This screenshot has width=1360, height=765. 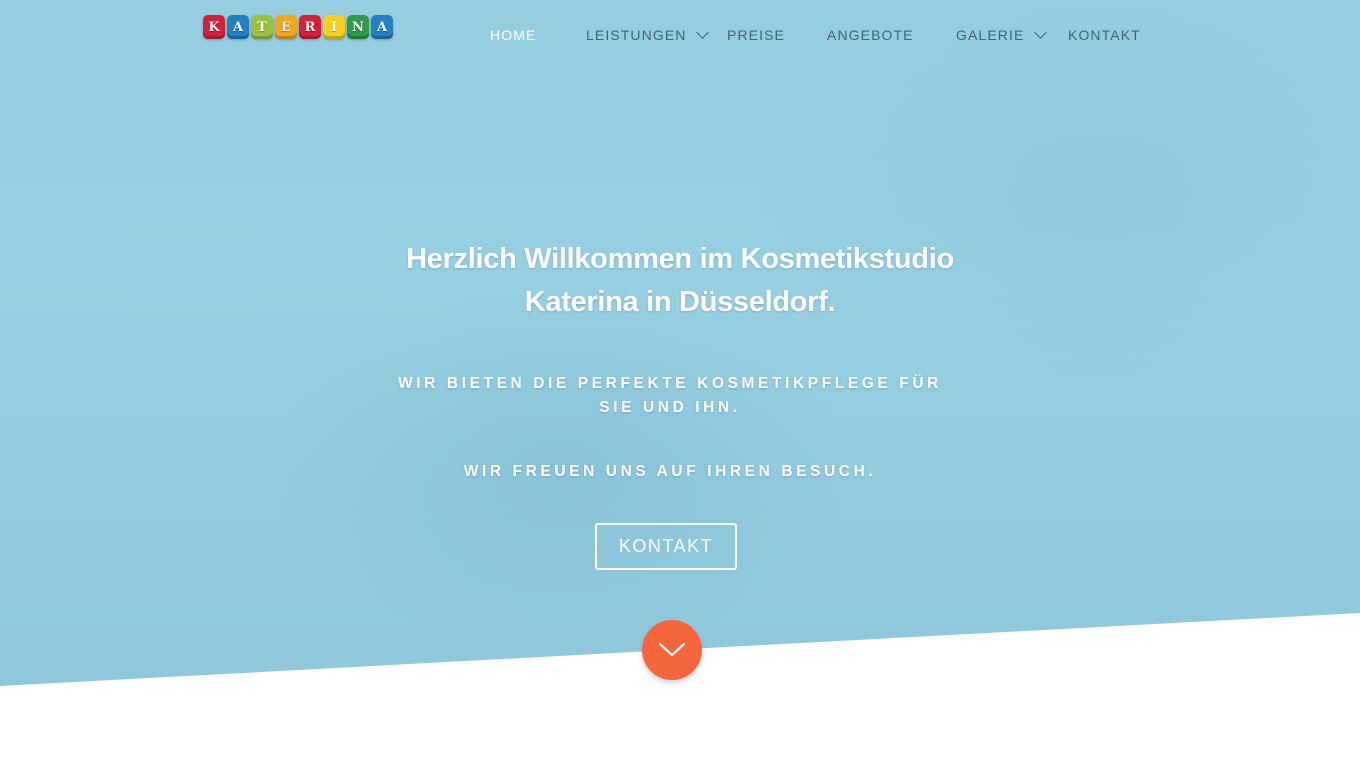 I want to click on nav-item-label: PREISE, so click(x=756, y=35).